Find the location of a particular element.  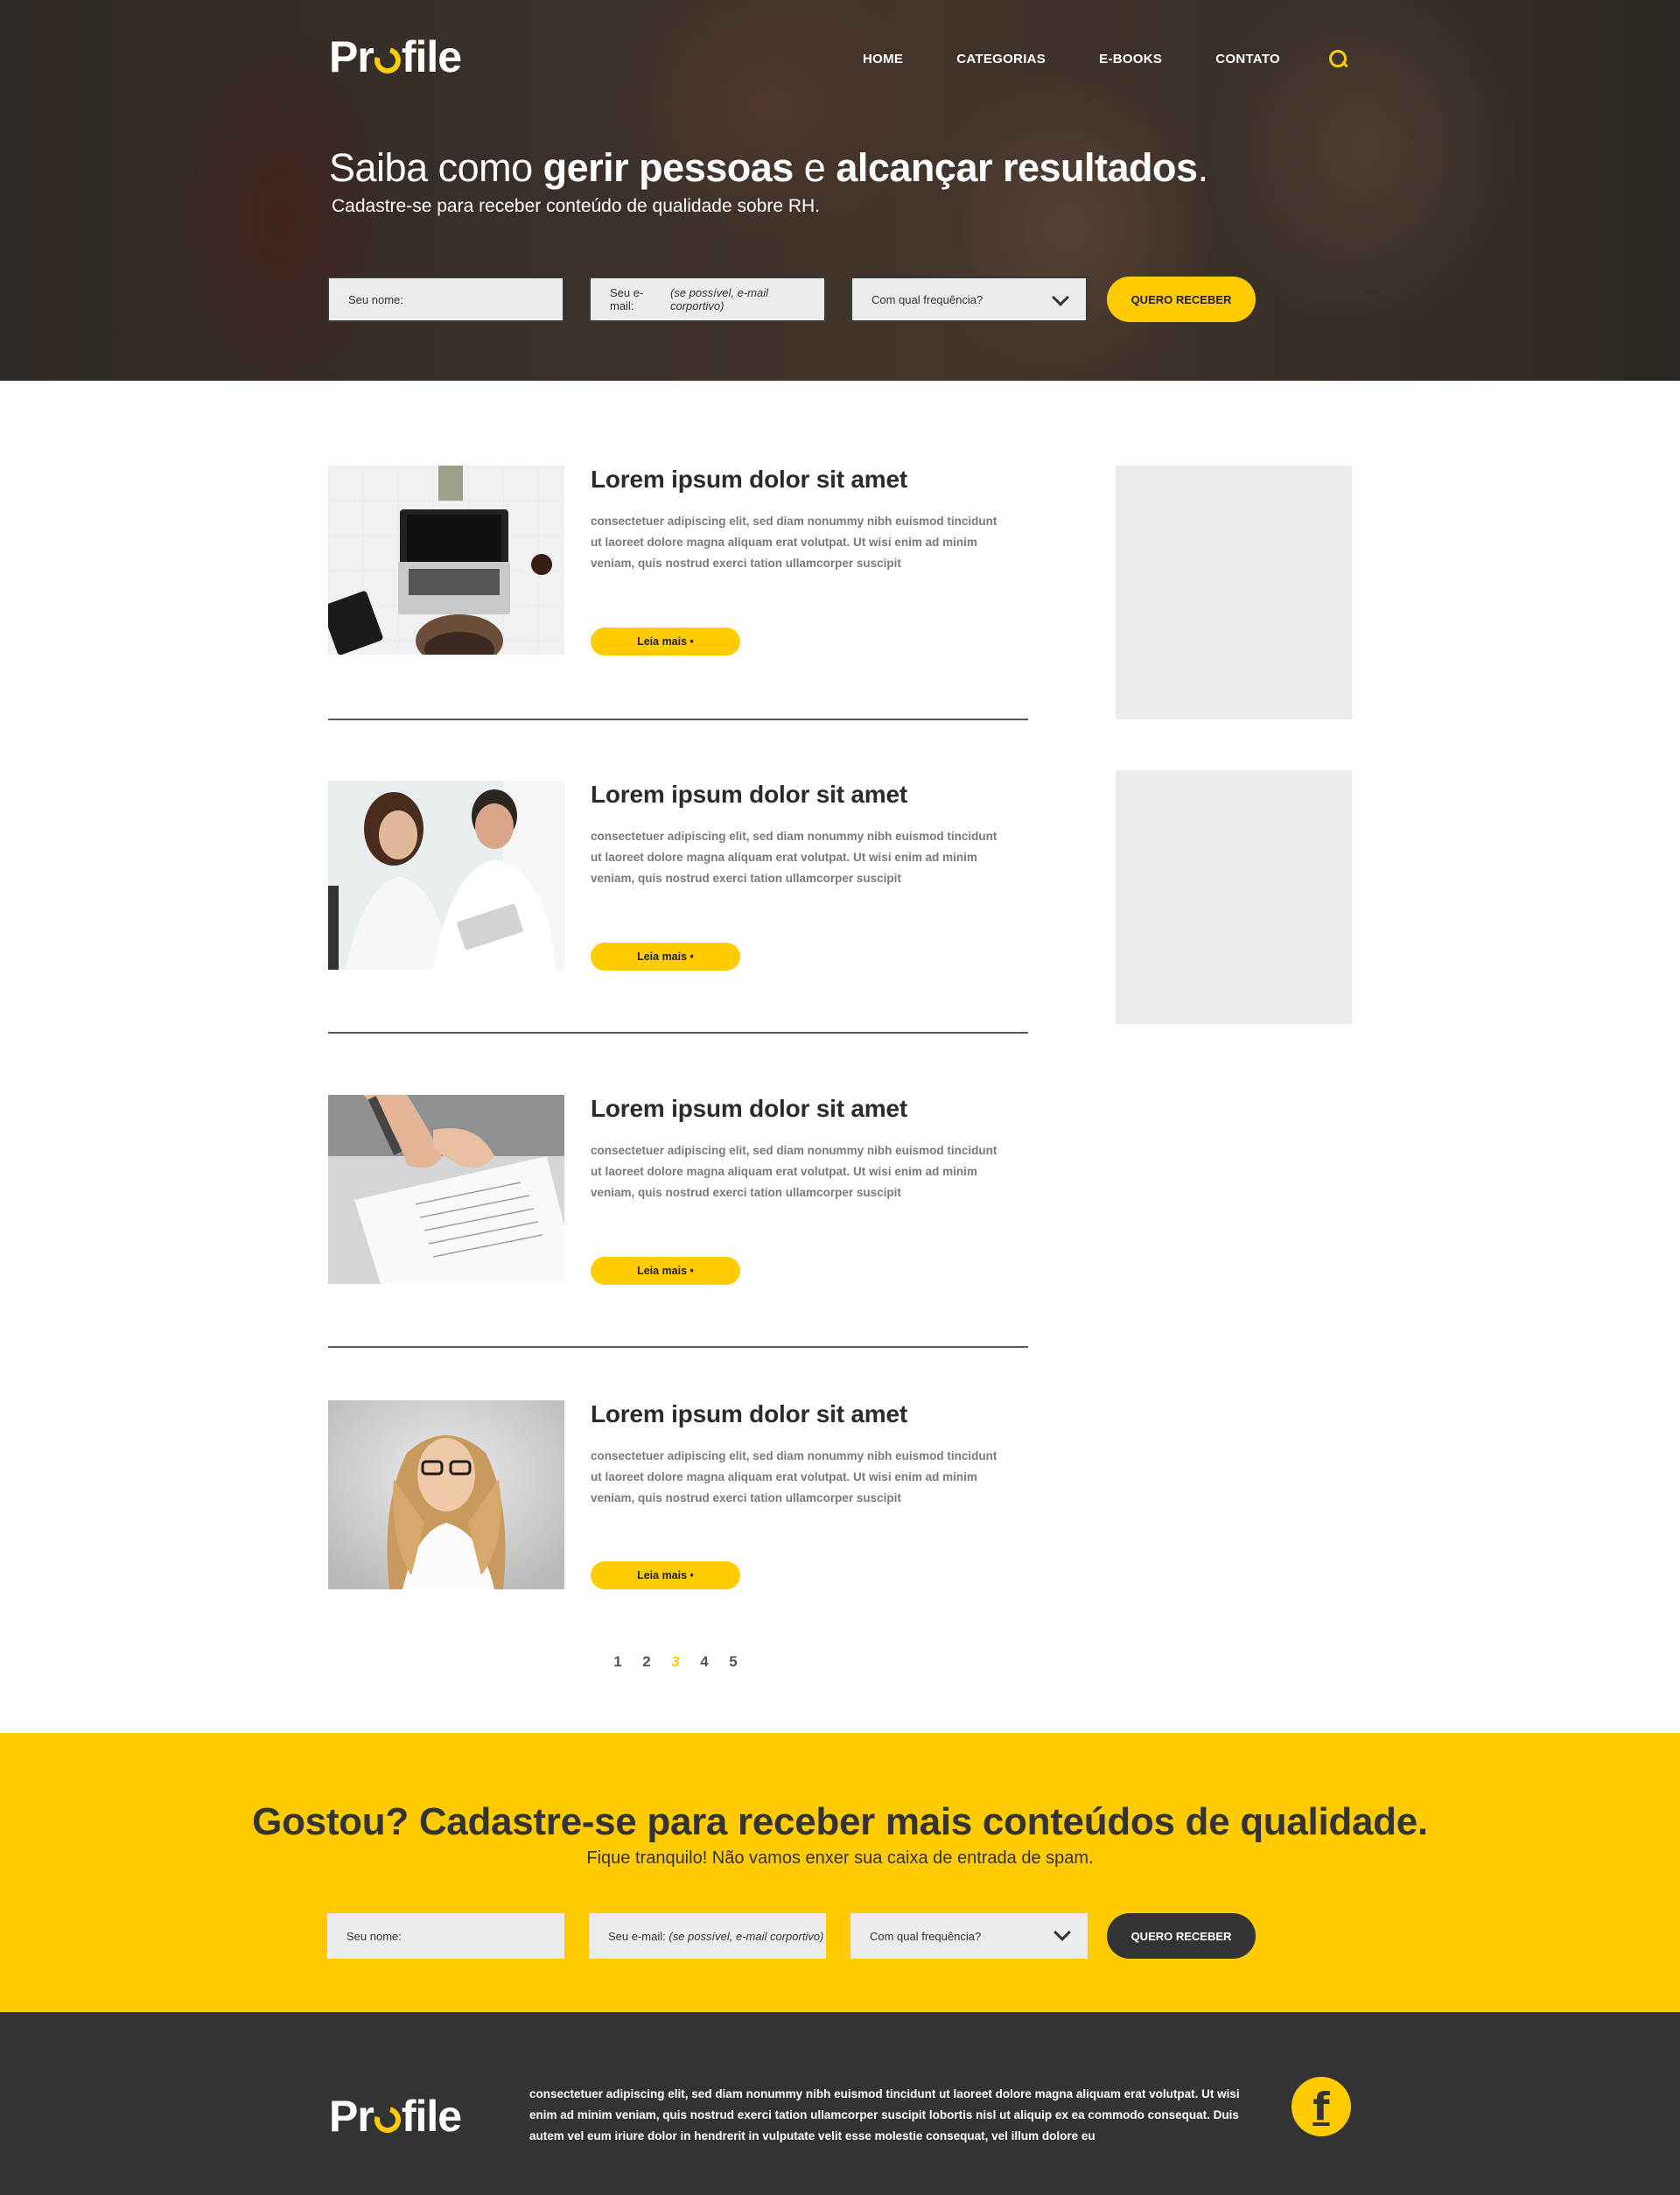

hero-title-part: . is located at coordinates (1203, 168).